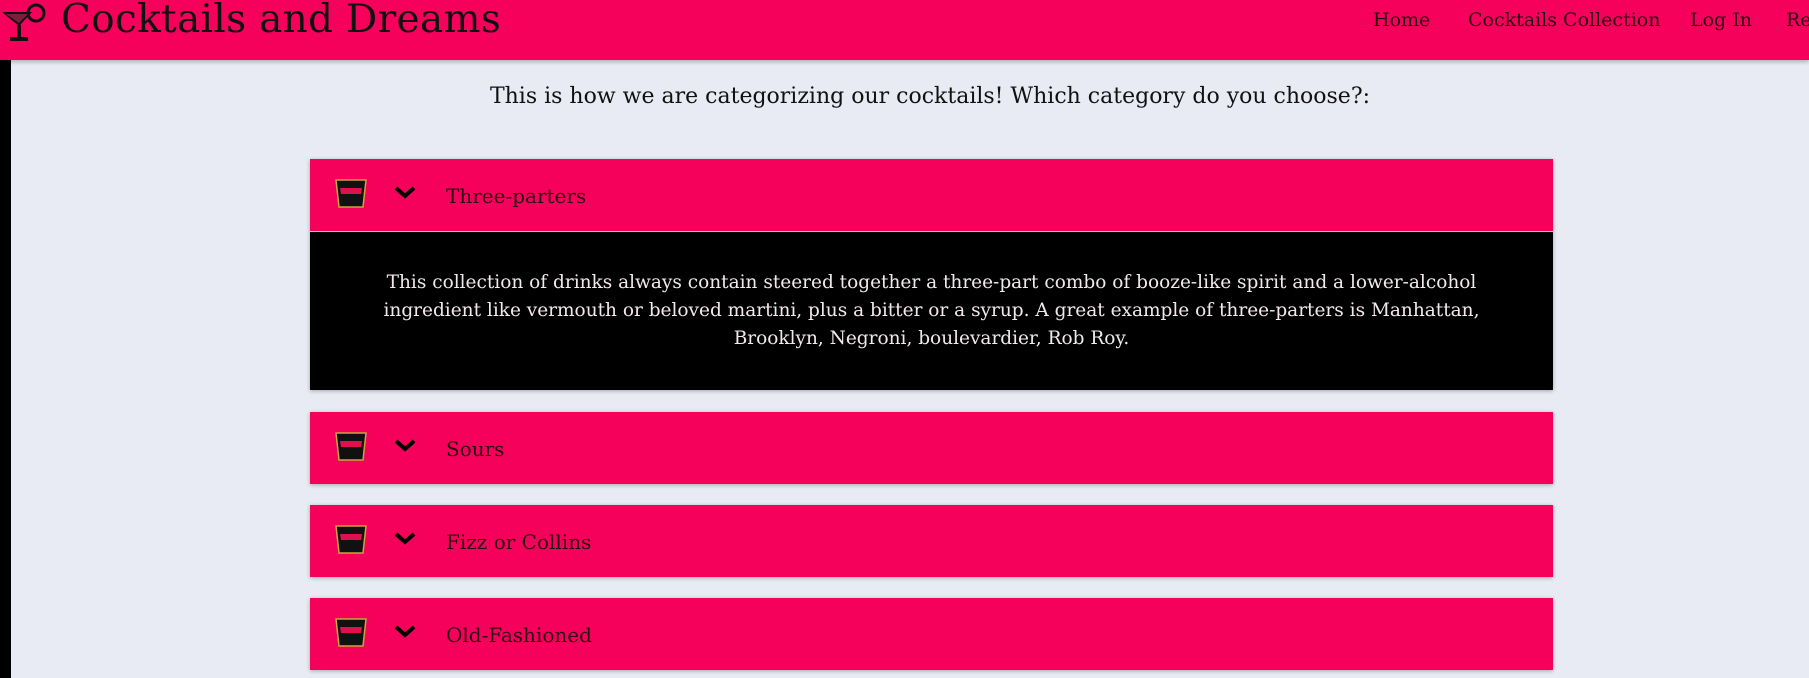 This screenshot has height=678, width=1809. I want to click on brand-title: Cocktails and Dreams, so click(281, 21).